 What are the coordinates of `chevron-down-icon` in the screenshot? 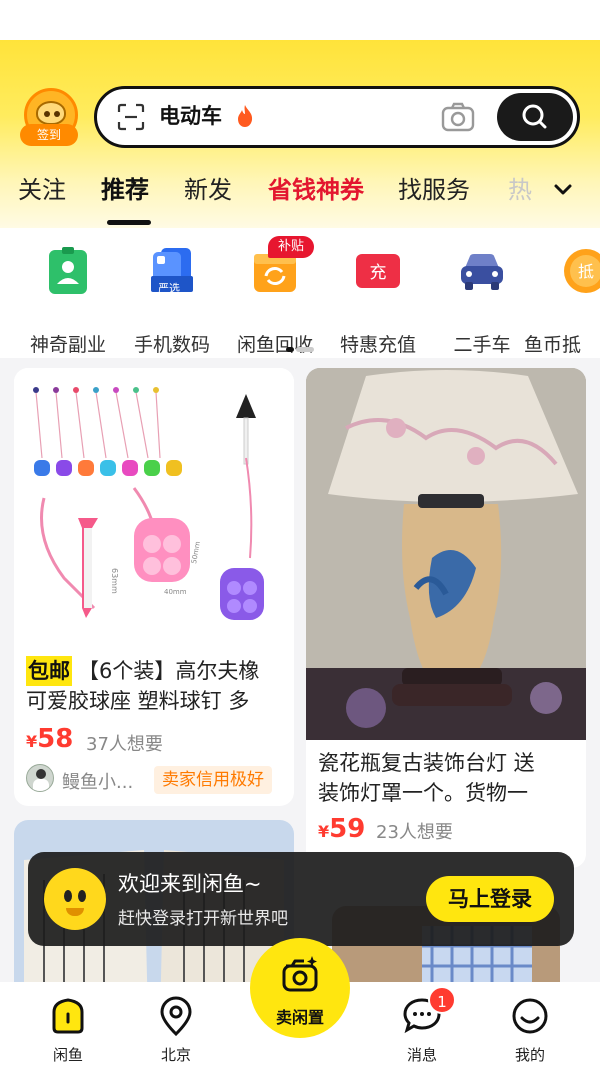 It's located at (563, 189).